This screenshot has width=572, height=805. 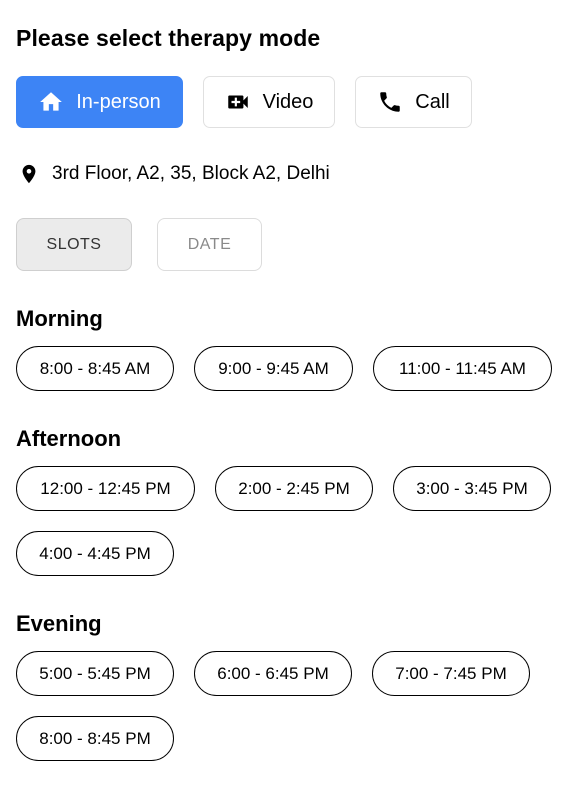 What do you see at coordinates (451, 673) in the screenshot?
I see `slot-button: 7:00 - 7:45 PM` at bounding box center [451, 673].